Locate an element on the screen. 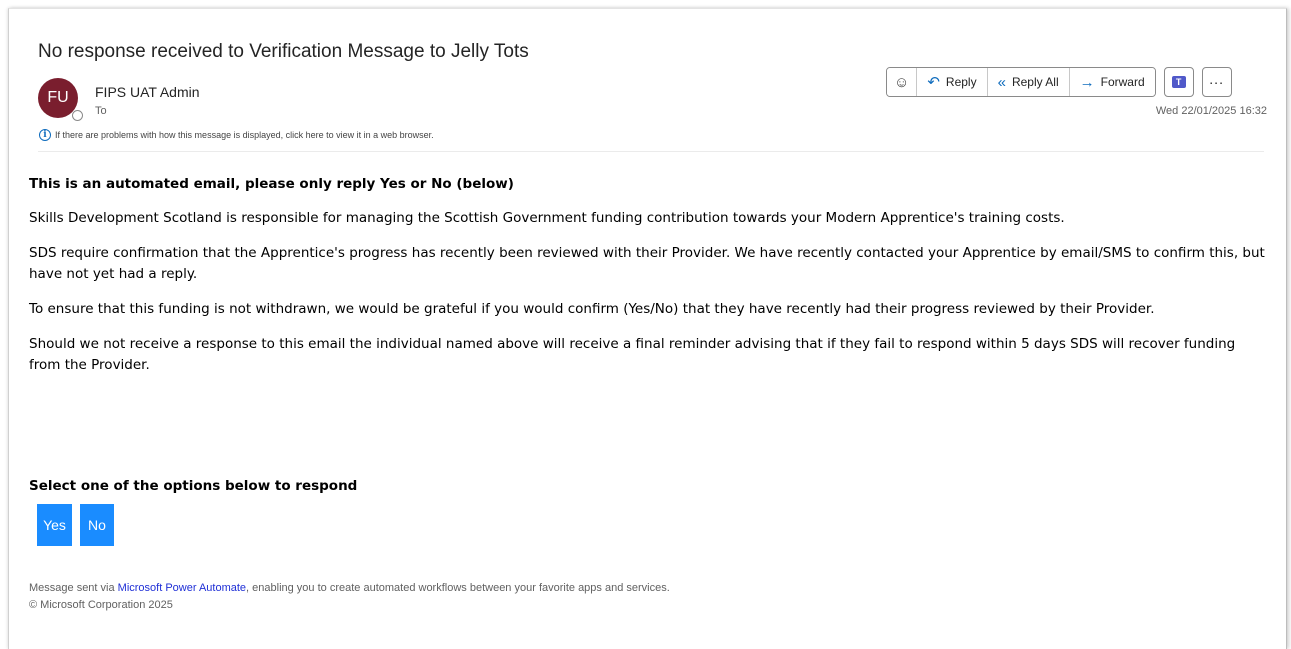 The height and width of the screenshot is (649, 1291). reply-icon: ↶ is located at coordinates (933, 82).